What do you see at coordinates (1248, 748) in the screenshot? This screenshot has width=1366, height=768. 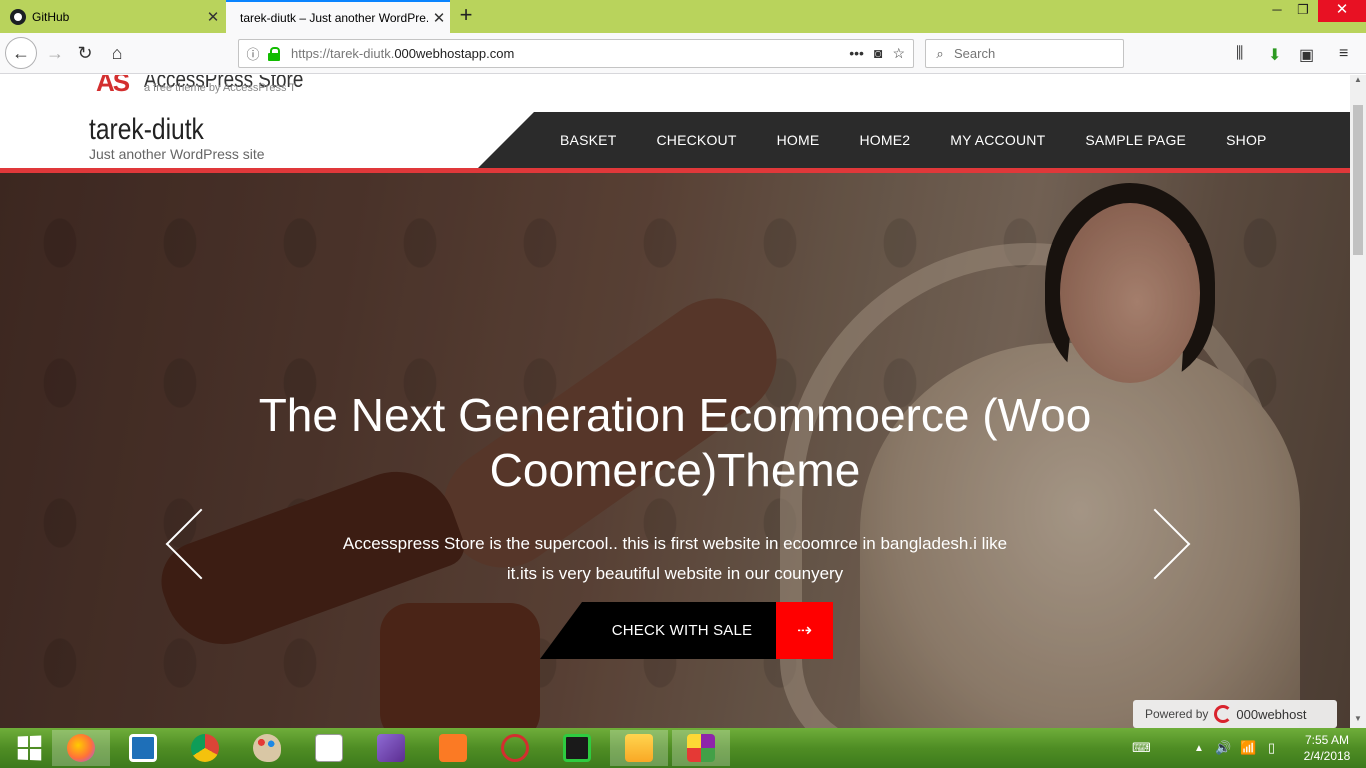 I see `network-icon: 📶` at bounding box center [1248, 748].